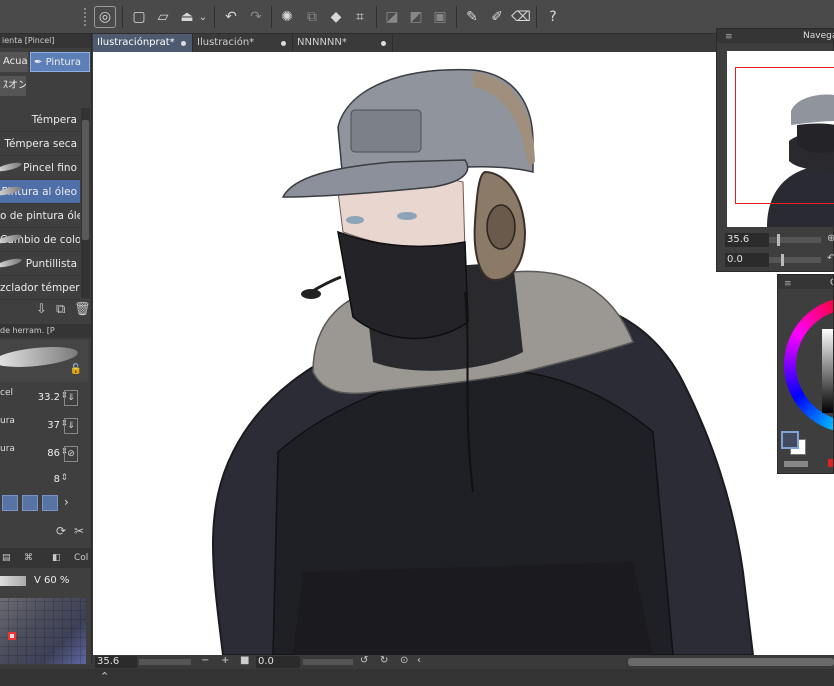  I want to click on navigator-rotation-slider, so click(795, 260).